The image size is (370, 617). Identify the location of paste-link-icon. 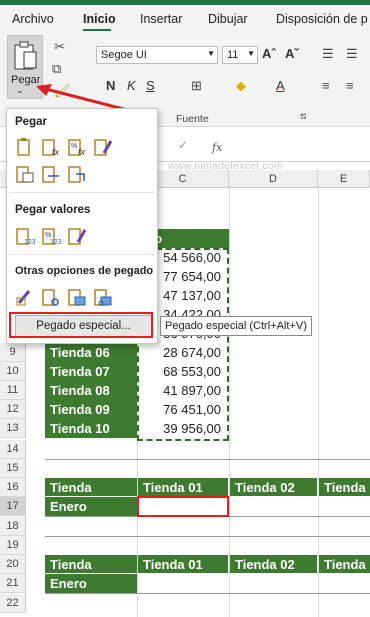
(51, 297).